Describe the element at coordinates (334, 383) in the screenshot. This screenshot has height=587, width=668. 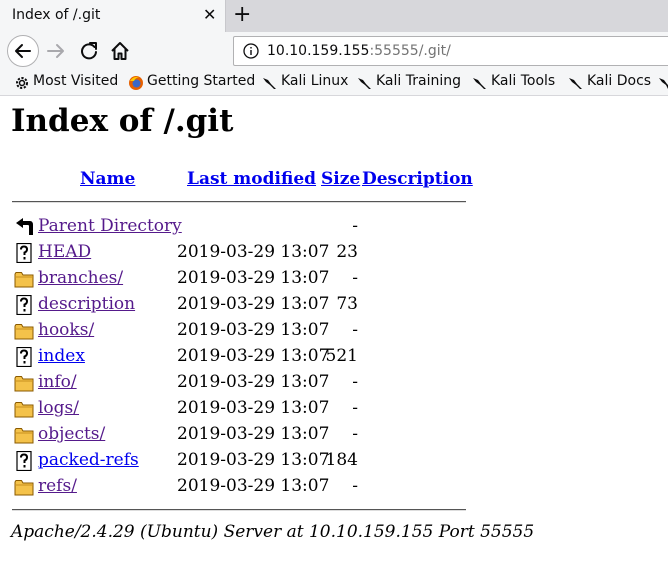
I see `table-row: info/2019-03-29 13:07 -` at that location.